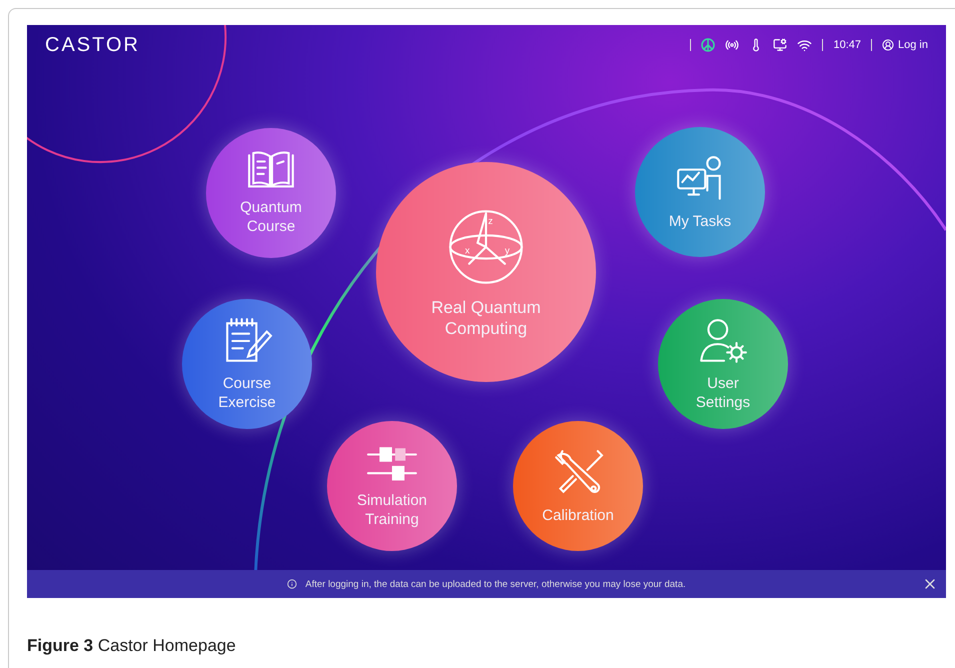 The image size is (955, 668). What do you see at coordinates (847, 45) in the screenshot?
I see `clock-time: 10:47` at bounding box center [847, 45].